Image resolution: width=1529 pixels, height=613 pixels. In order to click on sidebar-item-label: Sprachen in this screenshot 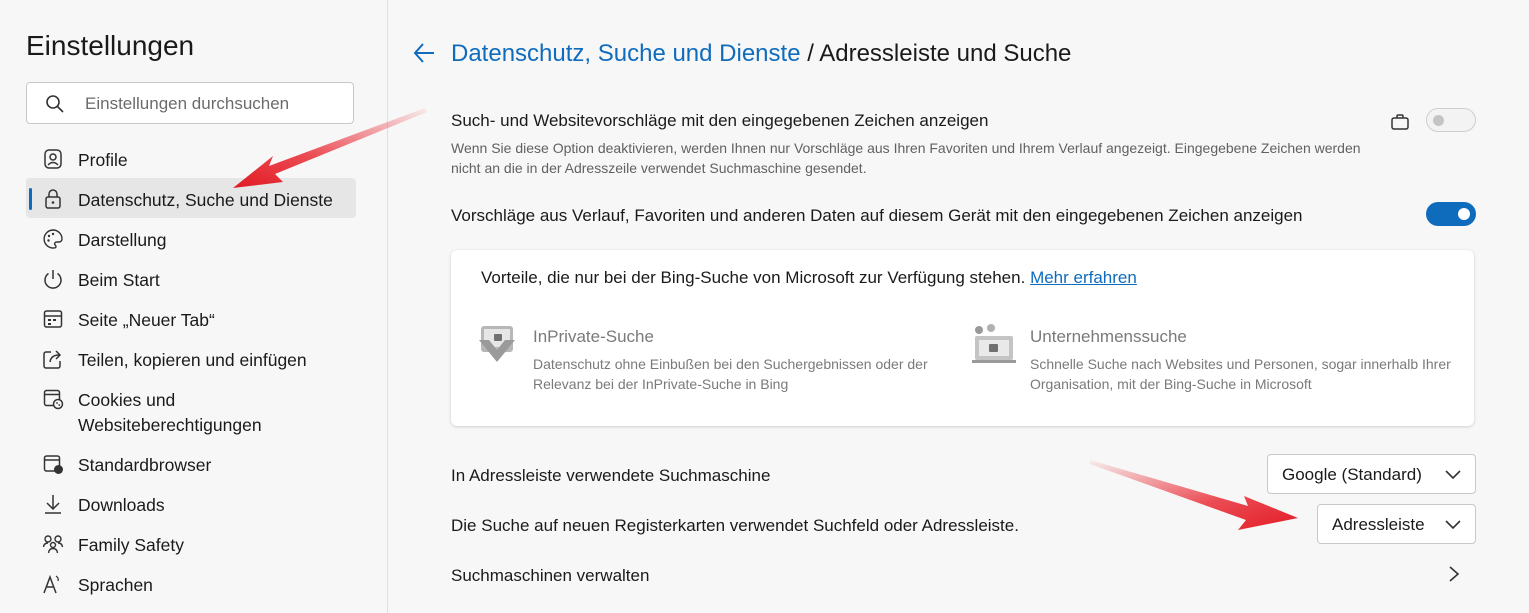, I will do `click(115, 585)`.